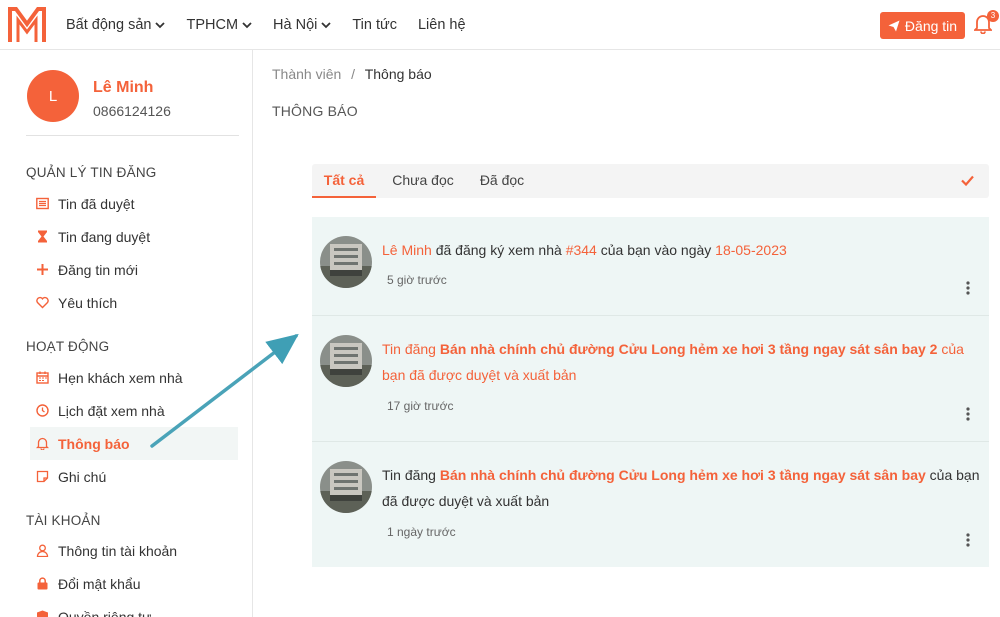 This screenshot has width=1000, height=617. I want to click on sidebar-item-privacy: Quyền riêng tư, so click(134, 608).